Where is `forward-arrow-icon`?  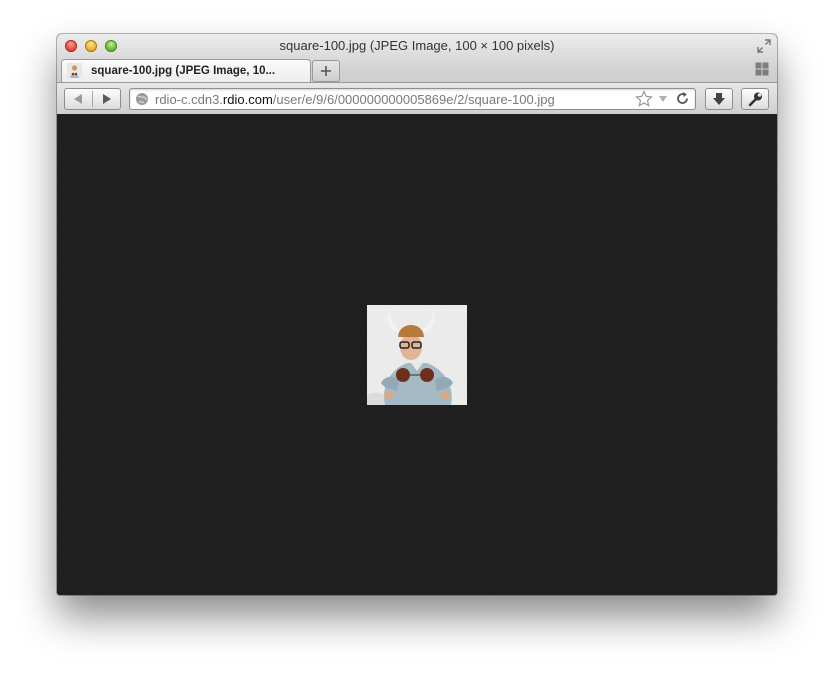 forward-arrow-icon is located at coordinates (107, 99).